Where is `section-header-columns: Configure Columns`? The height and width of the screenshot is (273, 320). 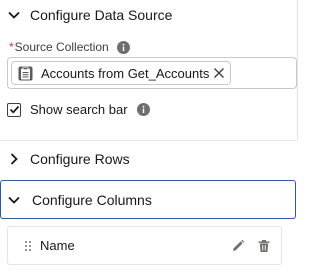
section-header-columns: Configure Columns is located at coordinates (148, 199).